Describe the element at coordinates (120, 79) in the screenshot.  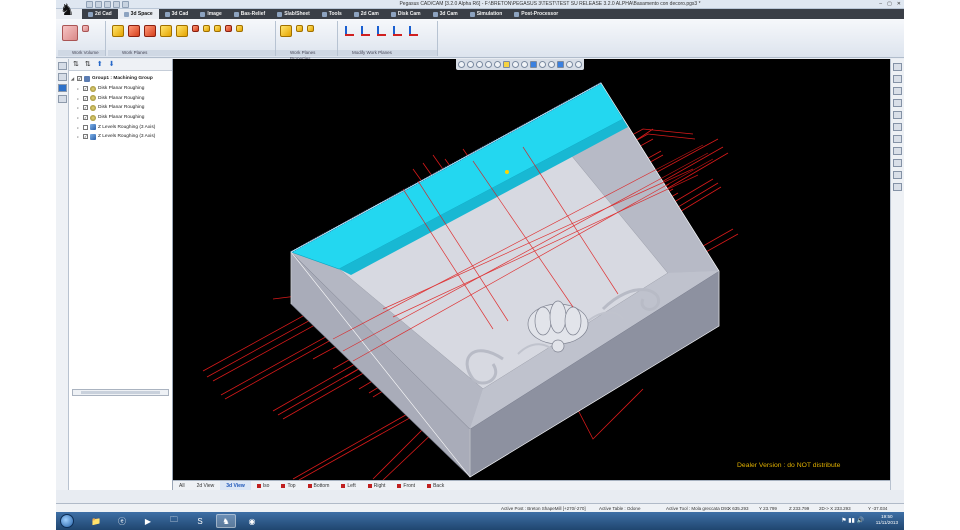
I see `tree-group-row: ◢ ✓ Group1 : Machining Group` at that location.